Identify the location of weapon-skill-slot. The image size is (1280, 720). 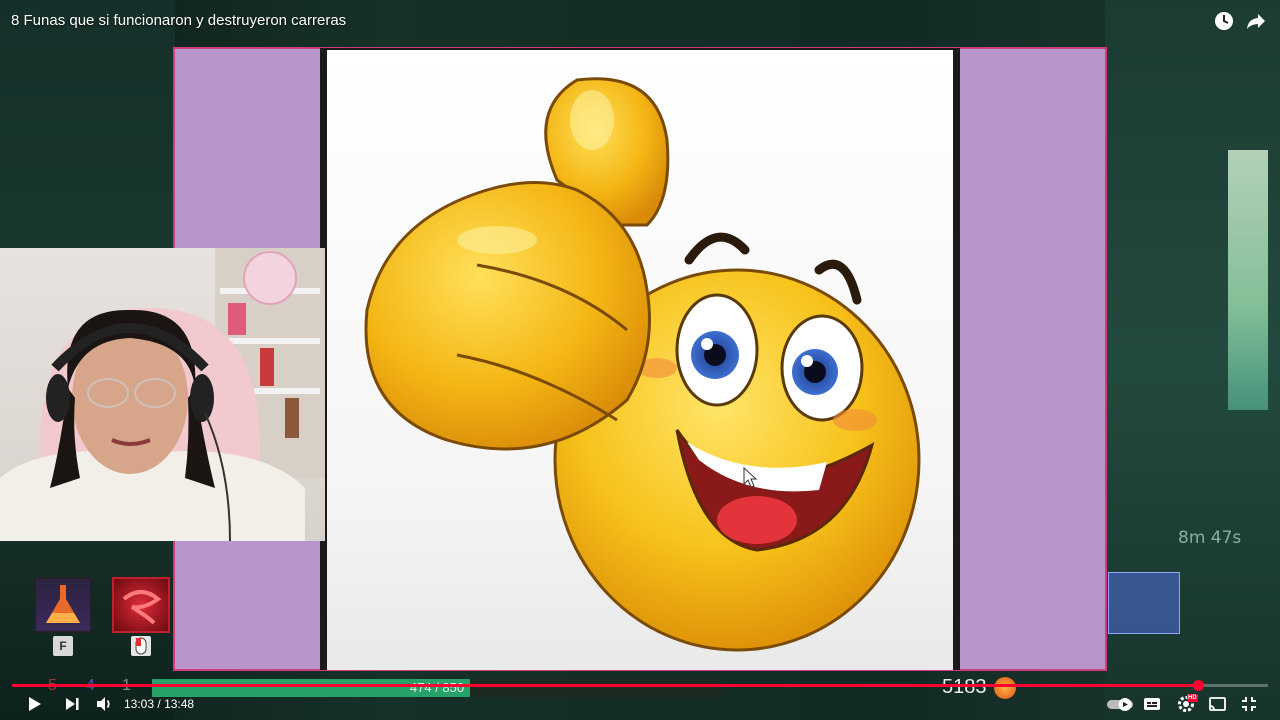
(141, 605).